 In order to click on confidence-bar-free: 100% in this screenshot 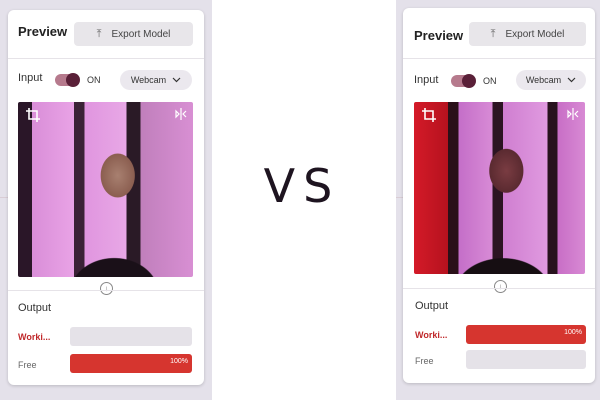, I will do `click(131, 363)`.